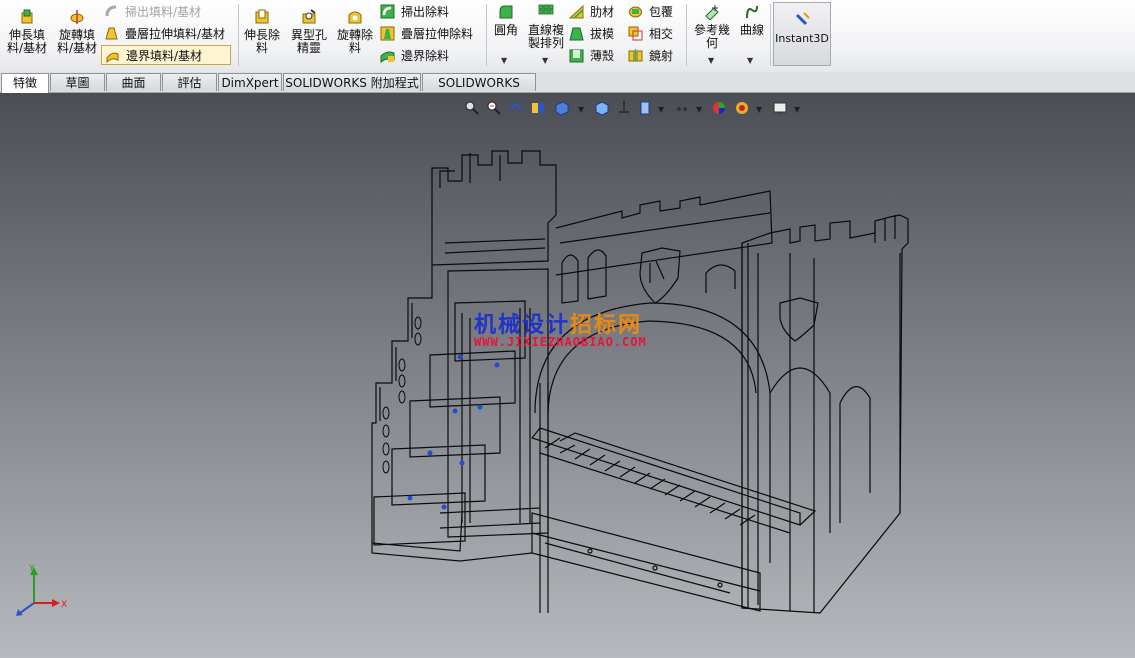 The image size is (1135, 658). What do you see at coordinates (387, 57) in the screenshot?
I see `boundary-cut-icon` at bounding box center [387, 57].